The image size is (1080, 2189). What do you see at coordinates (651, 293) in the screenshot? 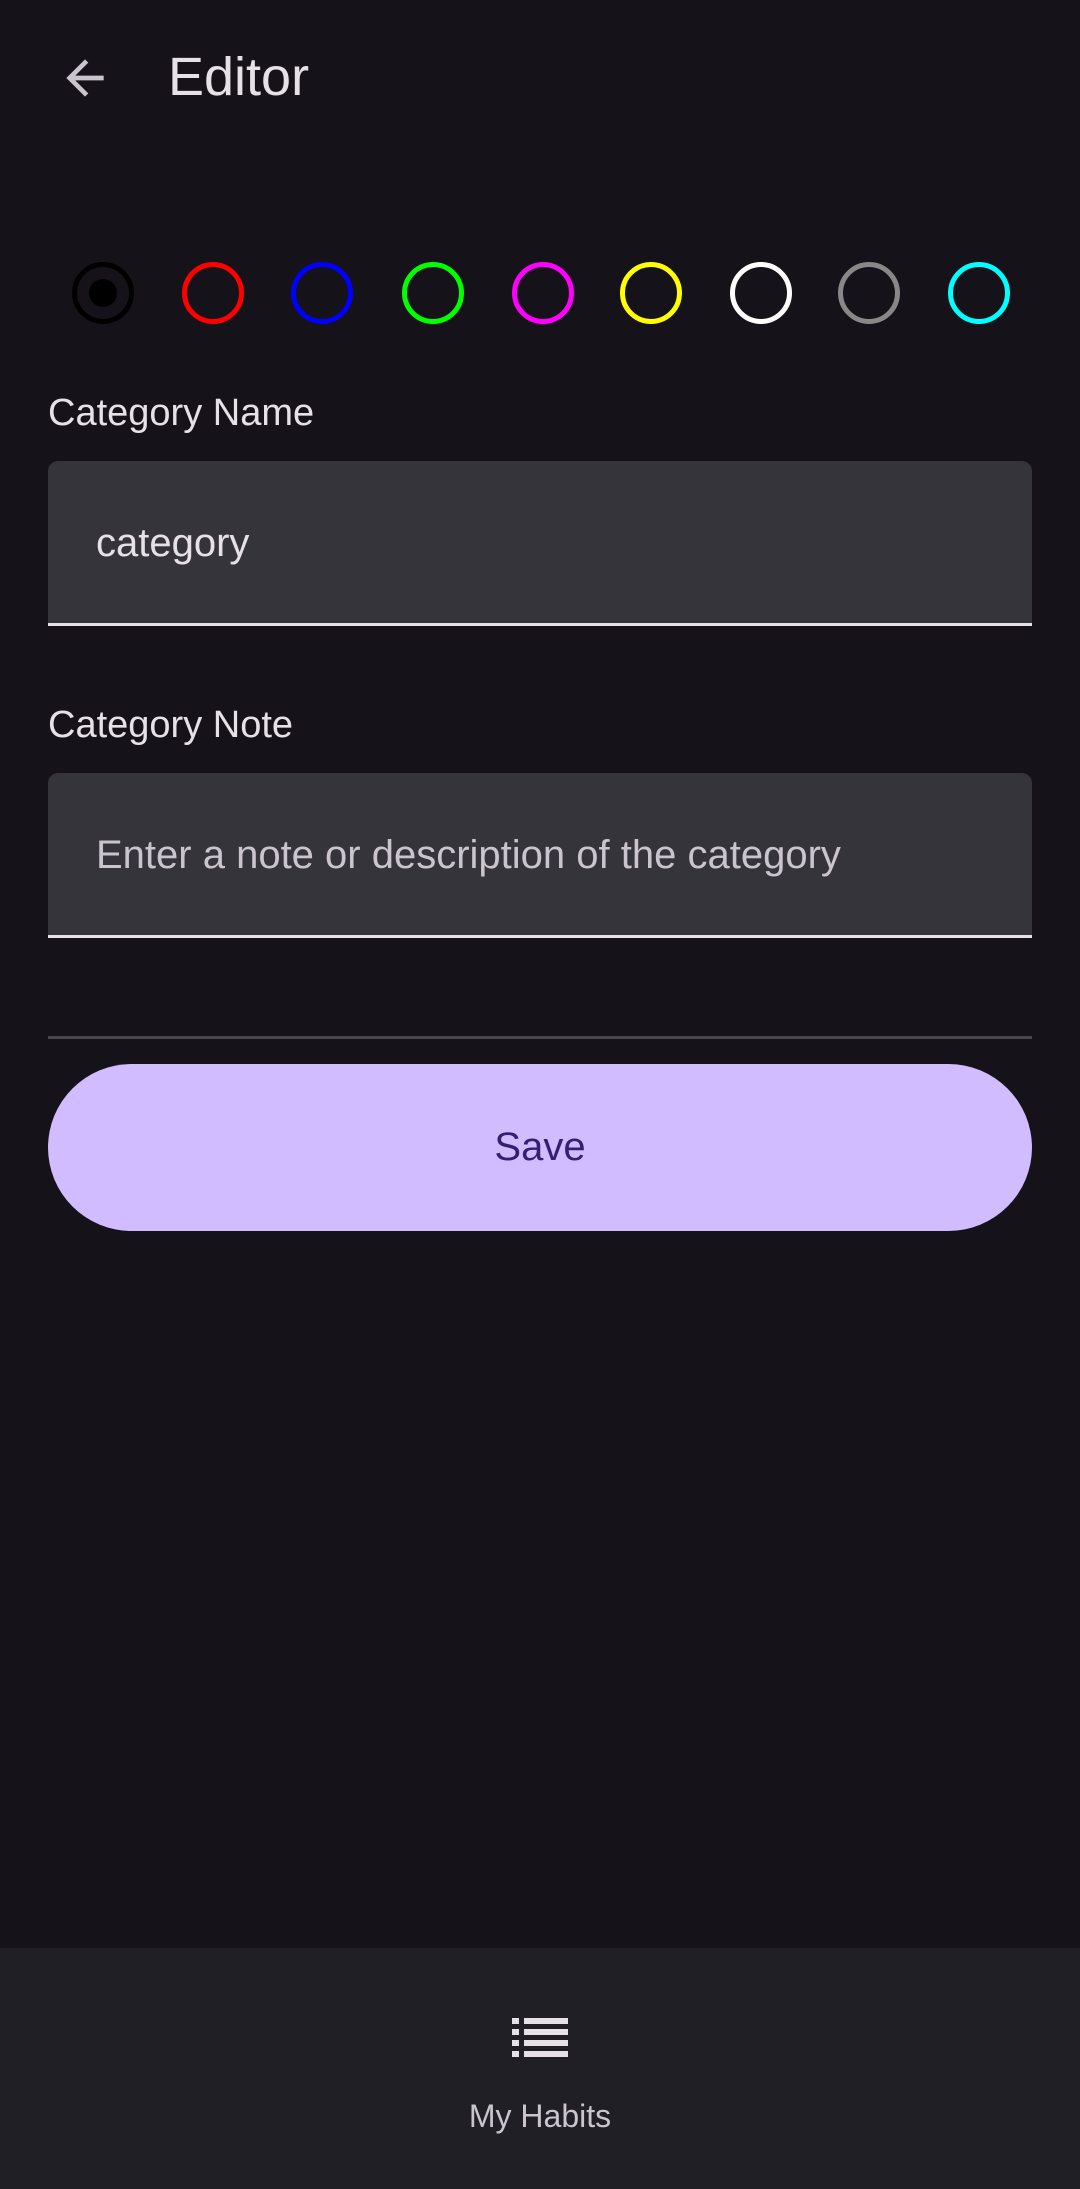
I see `color-option-yellow` at bounding box center [651, 293].